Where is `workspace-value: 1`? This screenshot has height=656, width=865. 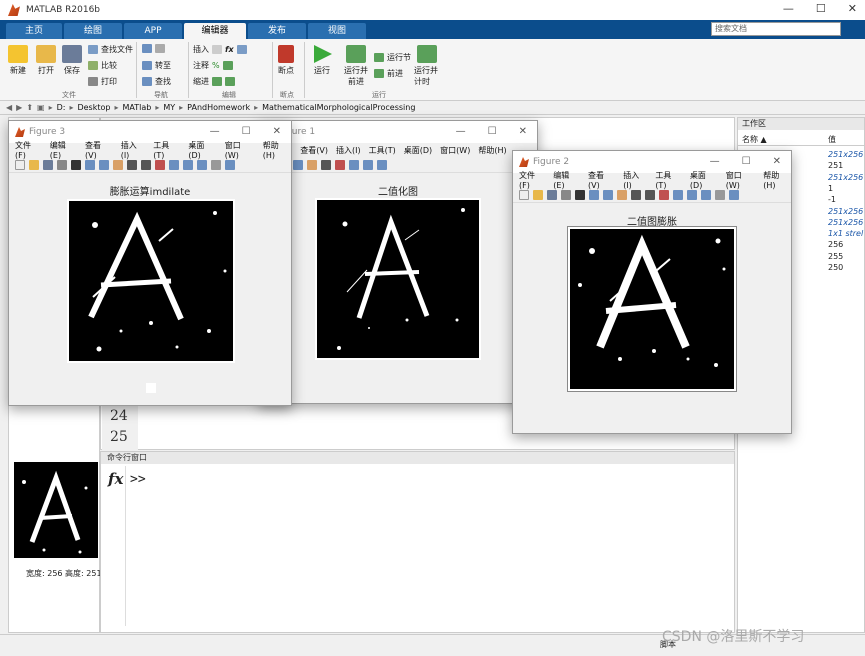
workspace-value: 1 is located at coordinates (830, 188).